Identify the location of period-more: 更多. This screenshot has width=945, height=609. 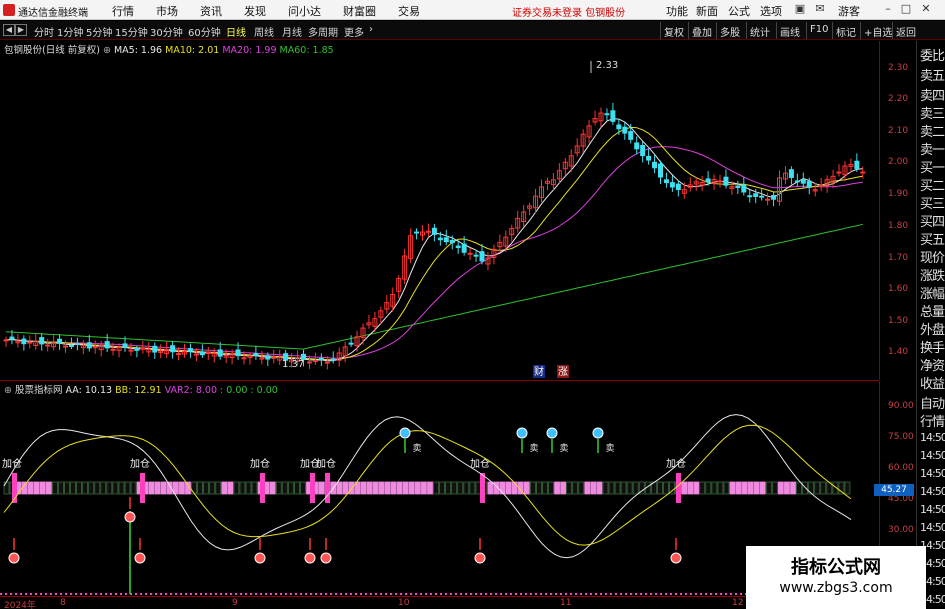
(354, 31).